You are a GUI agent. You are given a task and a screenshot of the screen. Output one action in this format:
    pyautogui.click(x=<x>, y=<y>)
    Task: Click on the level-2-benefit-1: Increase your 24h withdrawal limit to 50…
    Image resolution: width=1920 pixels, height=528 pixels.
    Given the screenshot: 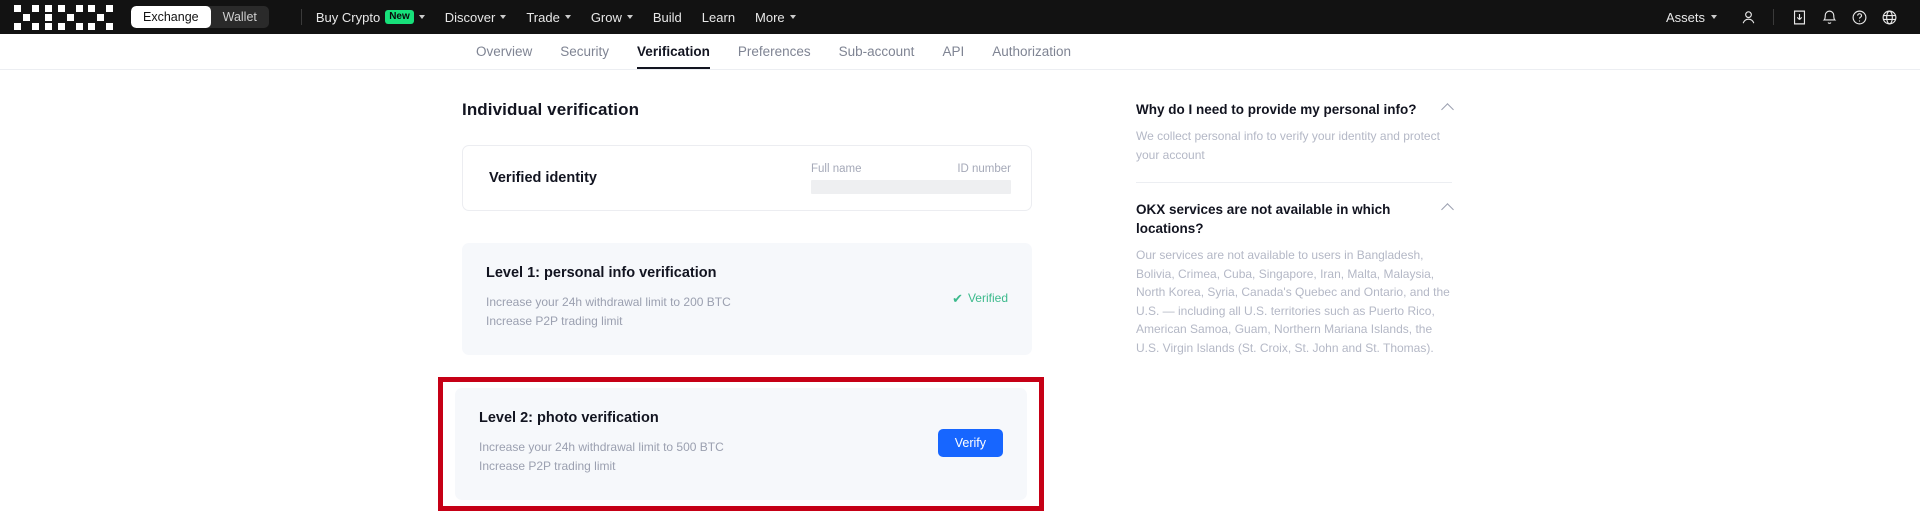 What is the action you would take?
    pyautogui.click(x=601, y=447)
    